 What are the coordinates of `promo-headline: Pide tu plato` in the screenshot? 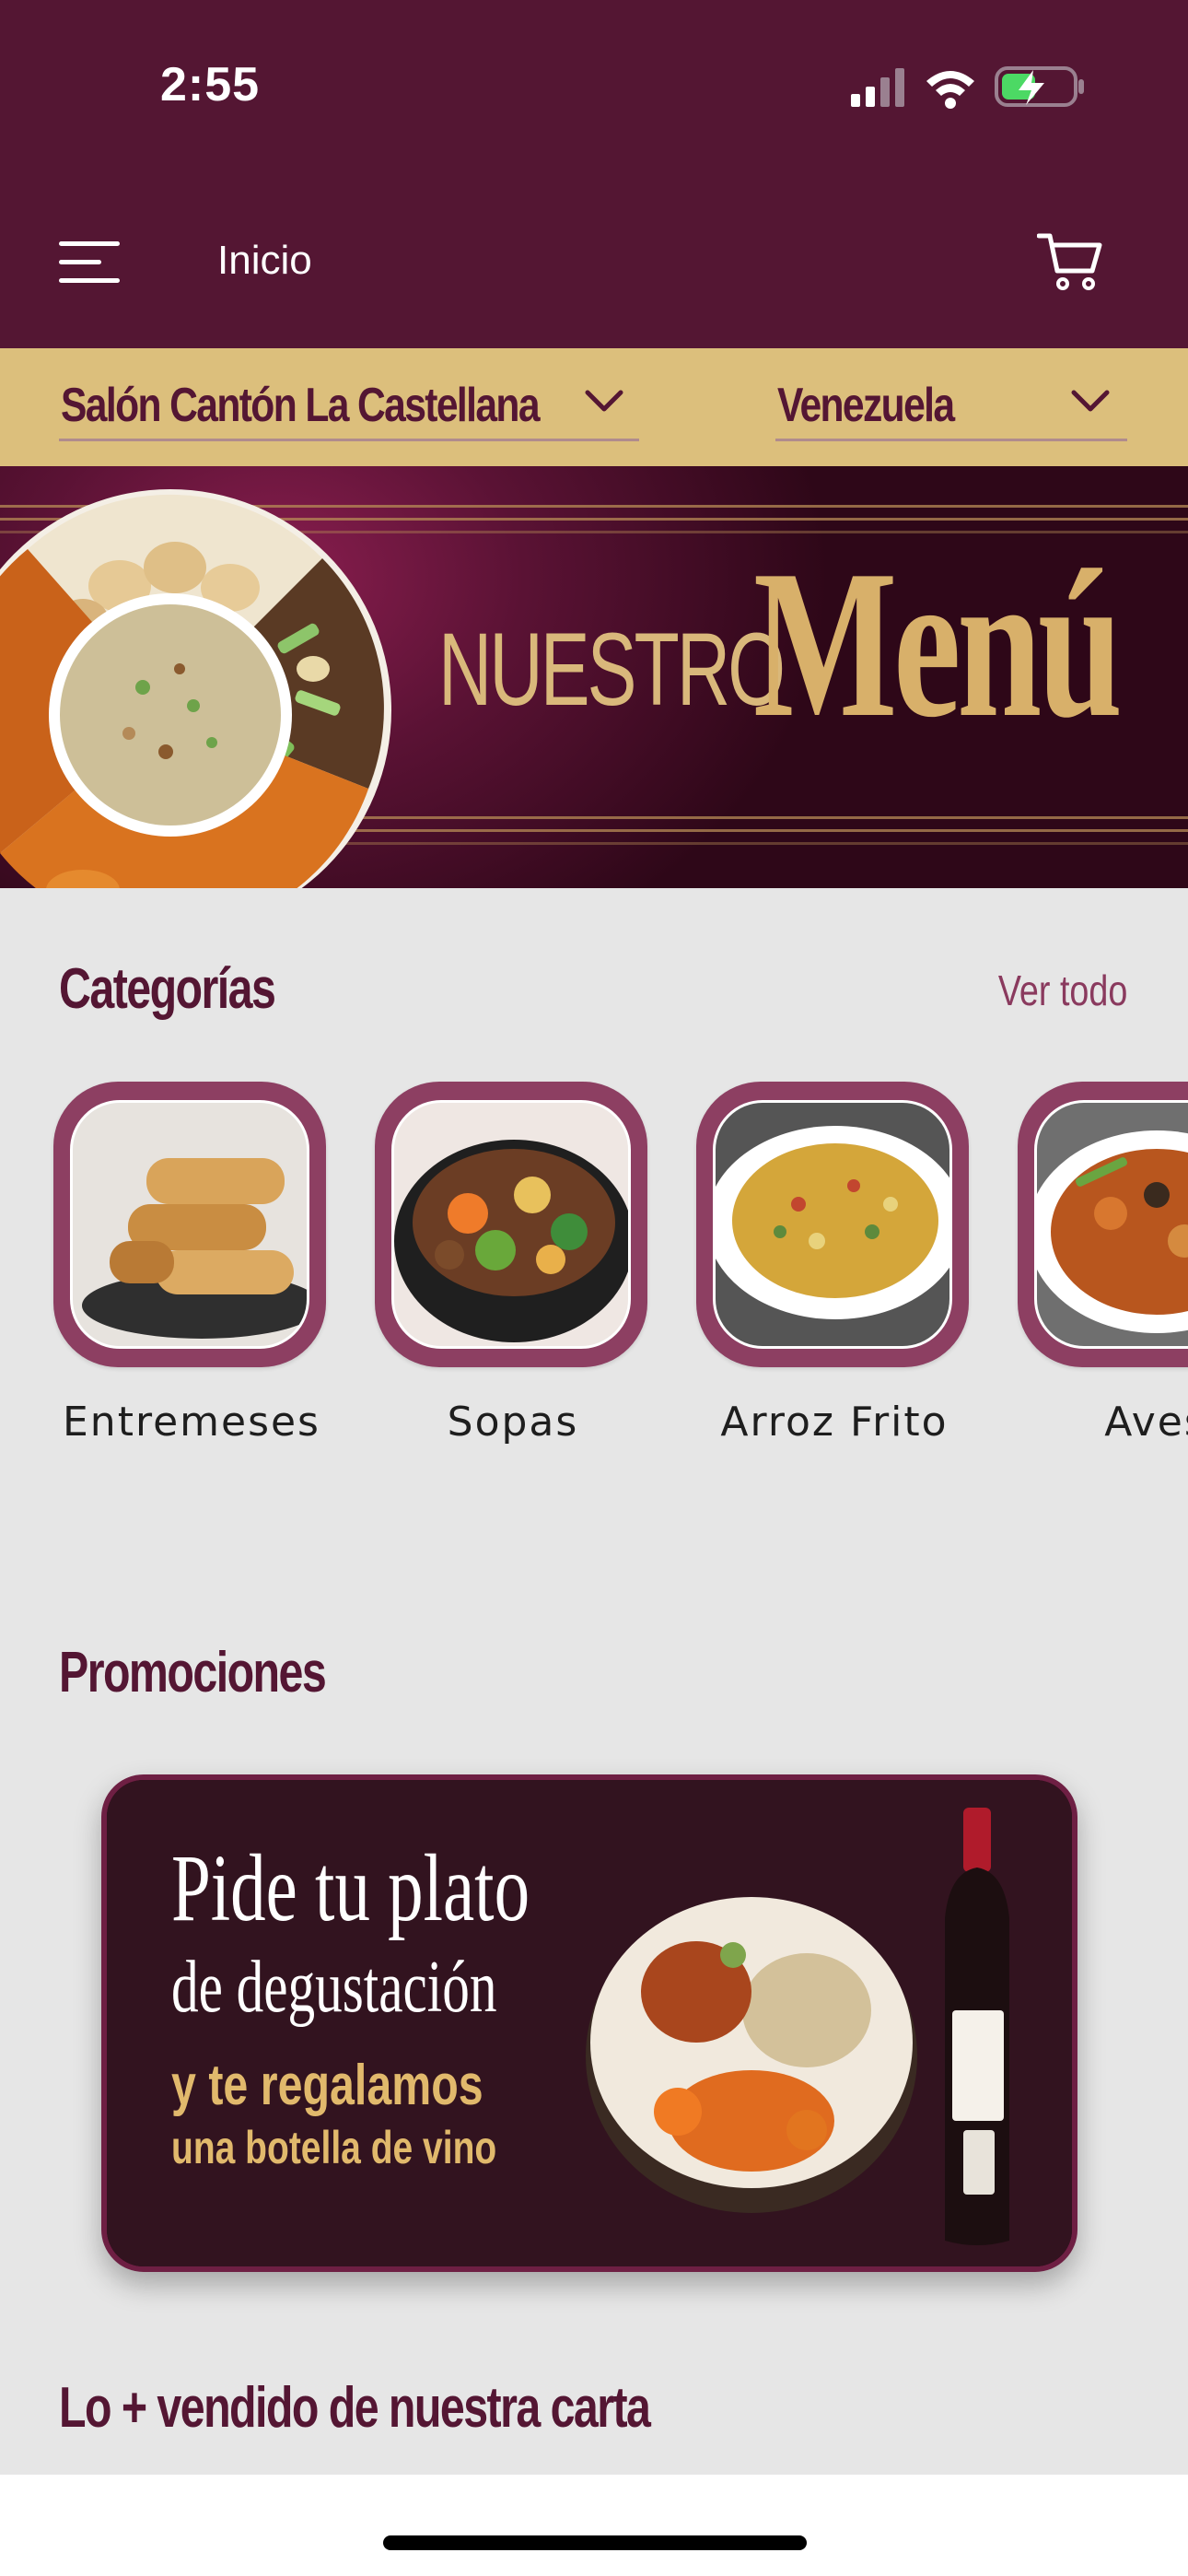 It's located at (350, 1888).